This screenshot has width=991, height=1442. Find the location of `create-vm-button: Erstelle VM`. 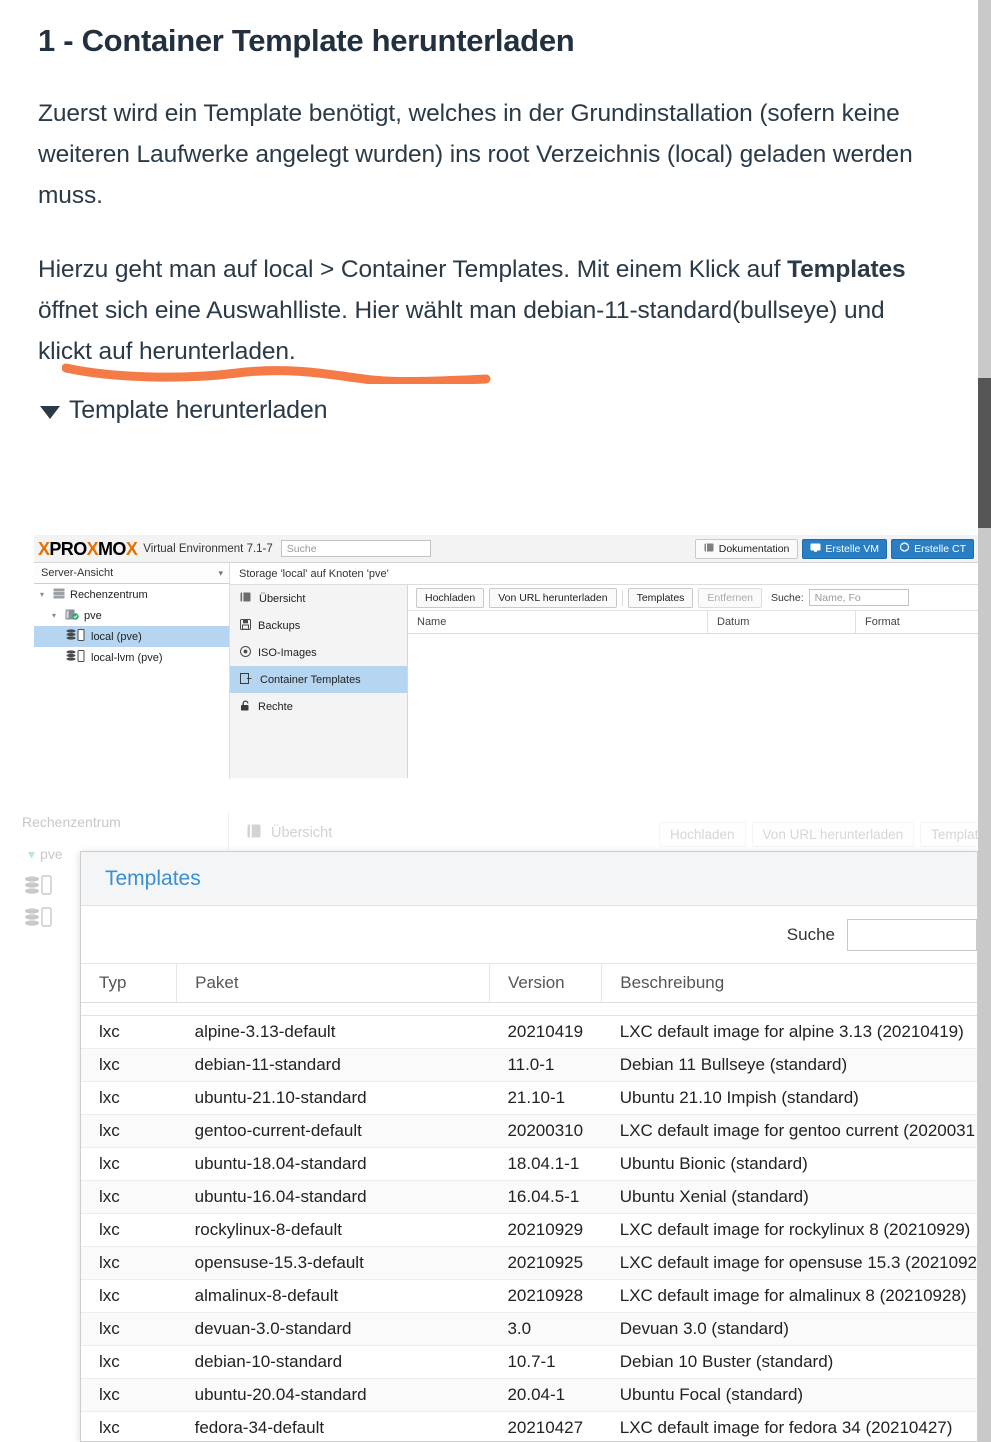

create-vm-button: Erstelle VM is located at coordinates (845, 548).